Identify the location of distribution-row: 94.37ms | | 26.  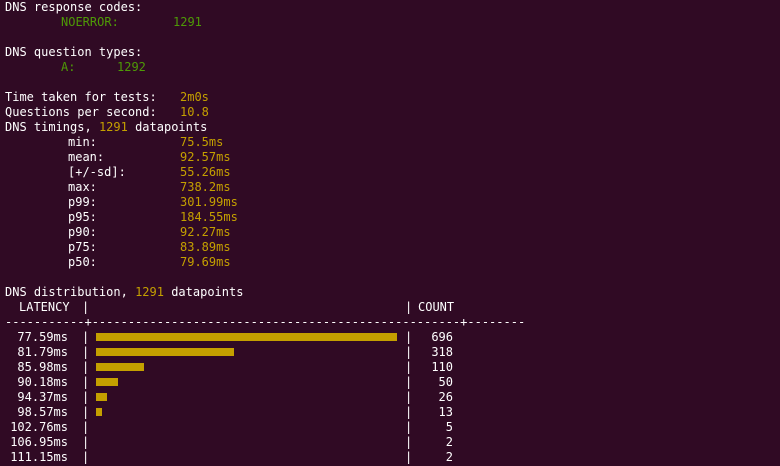
(390, 397).